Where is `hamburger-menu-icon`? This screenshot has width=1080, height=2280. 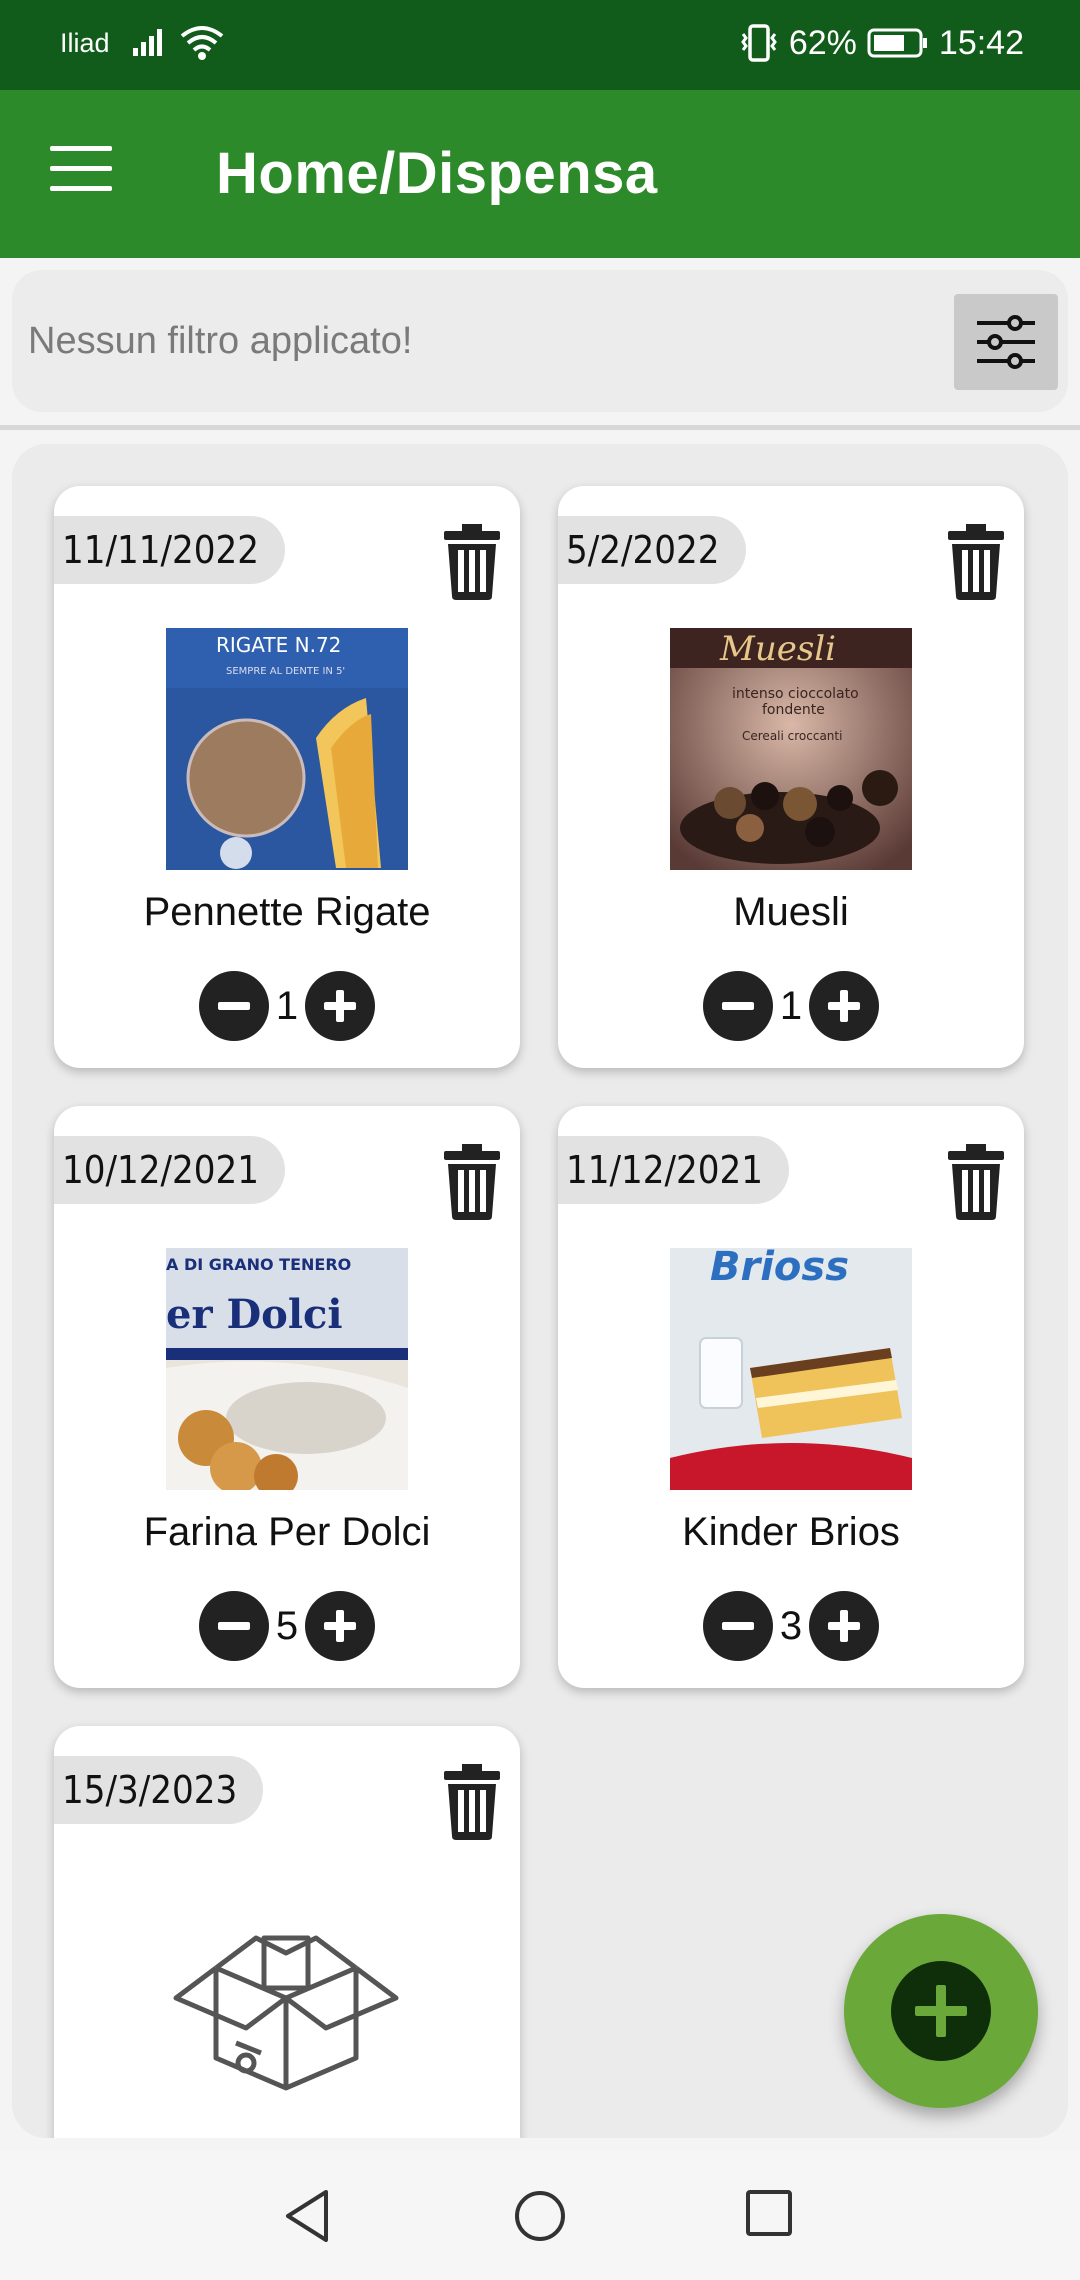
hamburger-menu-icon is located at coordinates (81, 172).